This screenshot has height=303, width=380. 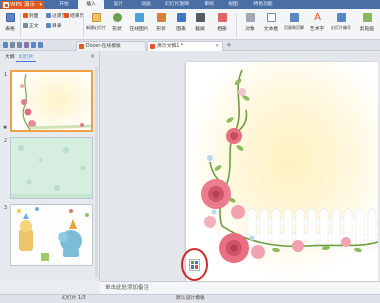 I want to click on chevron-down-icon: ▾, so click(x=40, y=5).